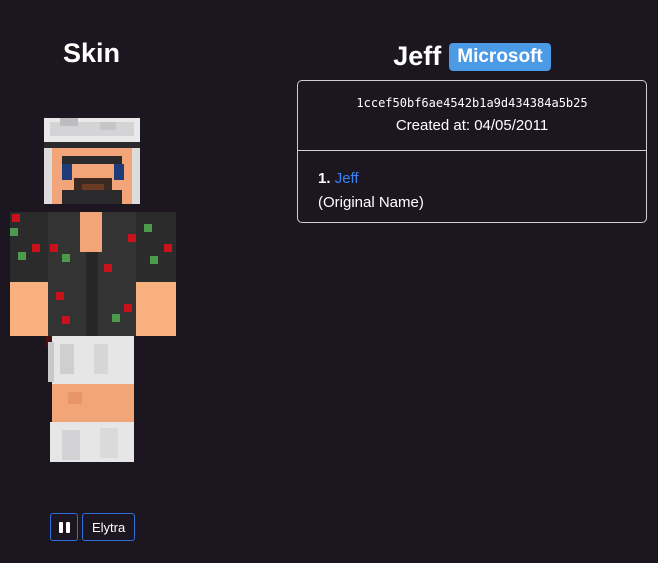 Image resolution: width=658 pixels, height=563 pixels. Describe the element at coordinates (109, 527) in the screenshot. I see `elytra-button: Elytra` at that location.